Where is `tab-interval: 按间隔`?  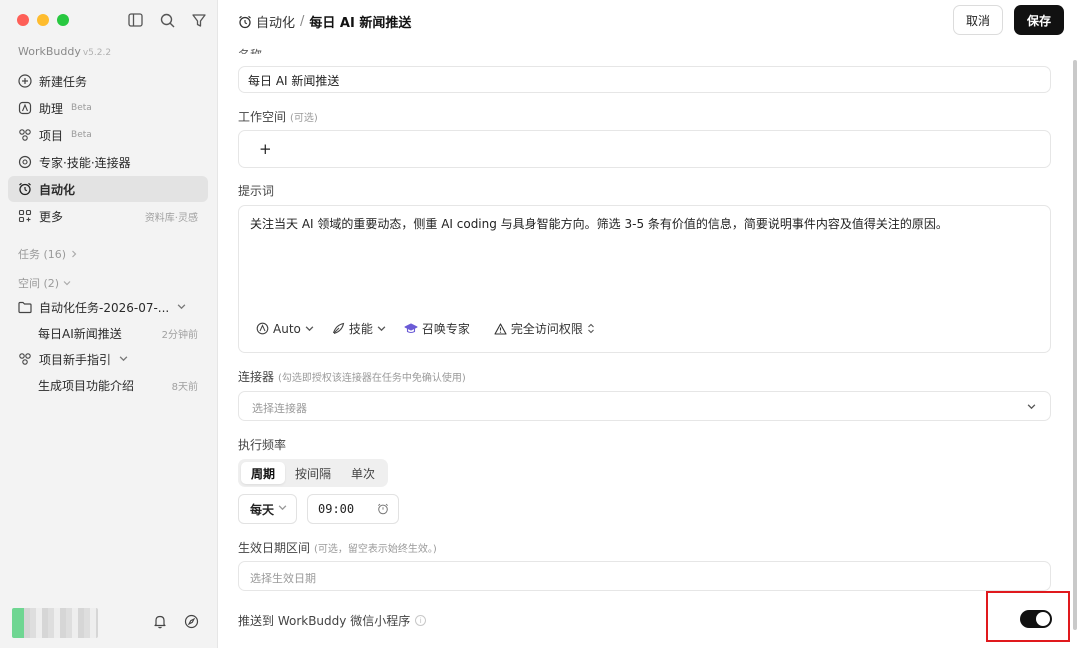 tab-interval: 按间隔 is located at coordinates (313, 473).